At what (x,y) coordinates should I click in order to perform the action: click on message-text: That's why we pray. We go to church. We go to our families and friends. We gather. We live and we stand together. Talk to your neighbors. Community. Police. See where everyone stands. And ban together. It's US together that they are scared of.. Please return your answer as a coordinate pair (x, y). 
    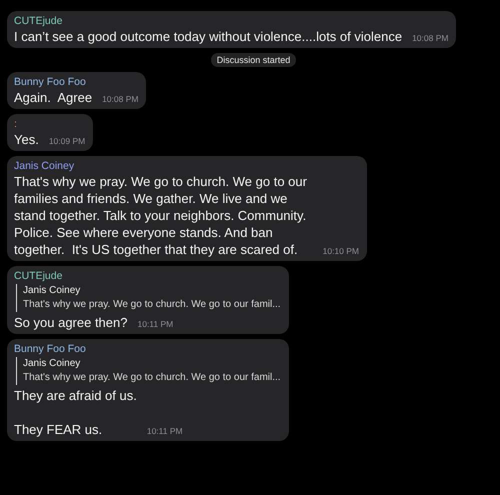
    Looking at the image, I should click on (161, 215).